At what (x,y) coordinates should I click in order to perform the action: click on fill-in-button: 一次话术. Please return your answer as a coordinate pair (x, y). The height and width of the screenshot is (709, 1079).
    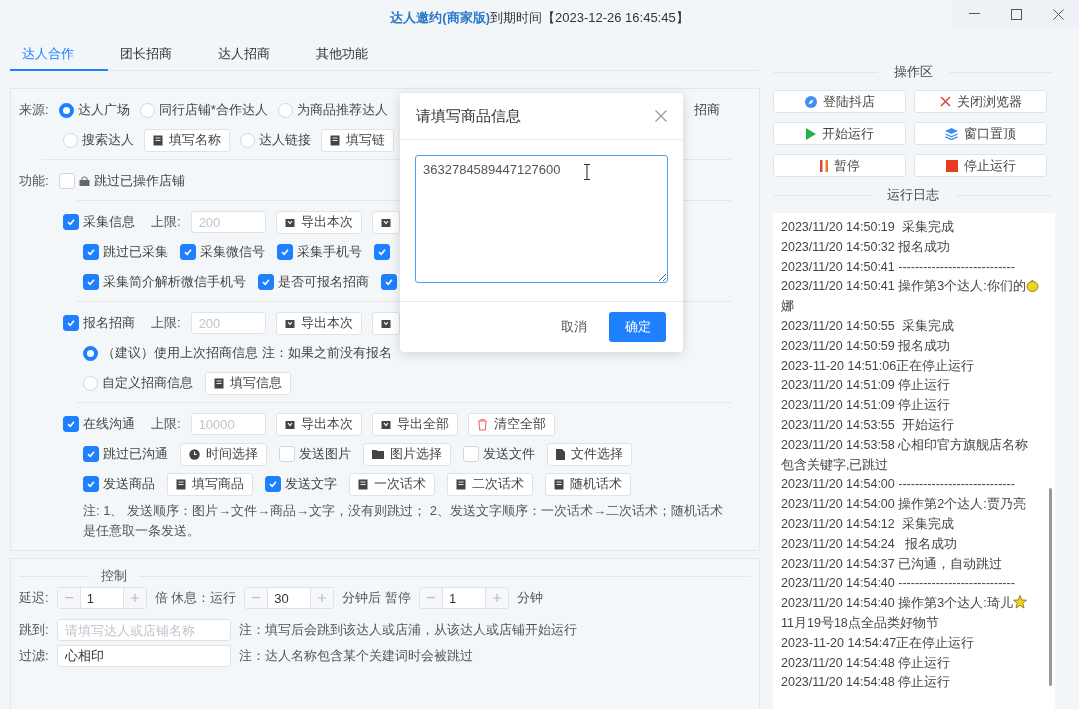
    Looking at the image, I should click on (392, 484).